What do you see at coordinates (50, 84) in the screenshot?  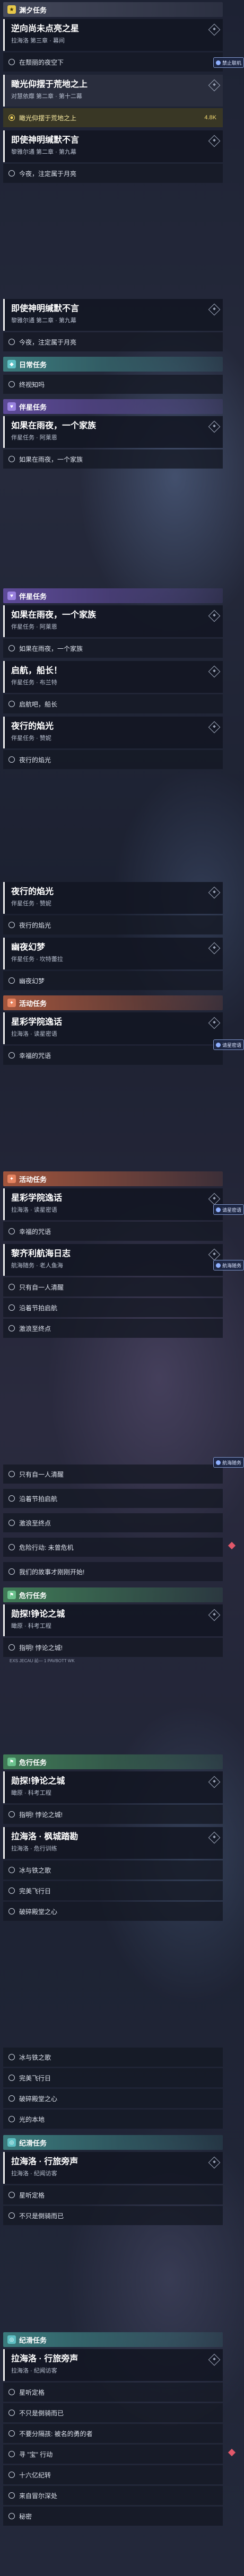 I see `quest-title: 瞰光仰摆于荒地之上` at bounding box center [50, 84].